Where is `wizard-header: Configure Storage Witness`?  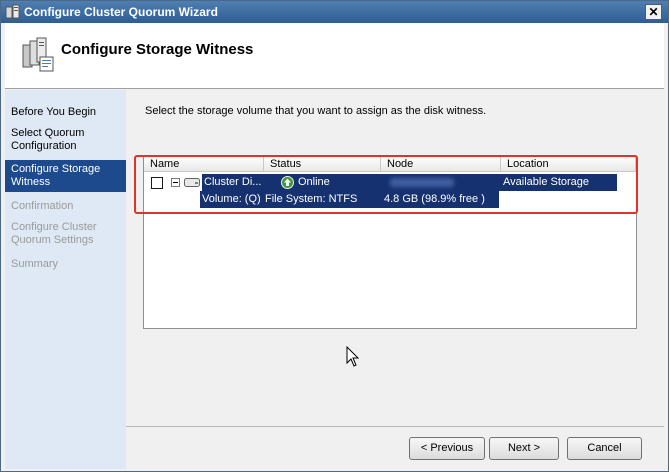 wizard-header: Configure Storage Witness is located at coordinates (334, 56).